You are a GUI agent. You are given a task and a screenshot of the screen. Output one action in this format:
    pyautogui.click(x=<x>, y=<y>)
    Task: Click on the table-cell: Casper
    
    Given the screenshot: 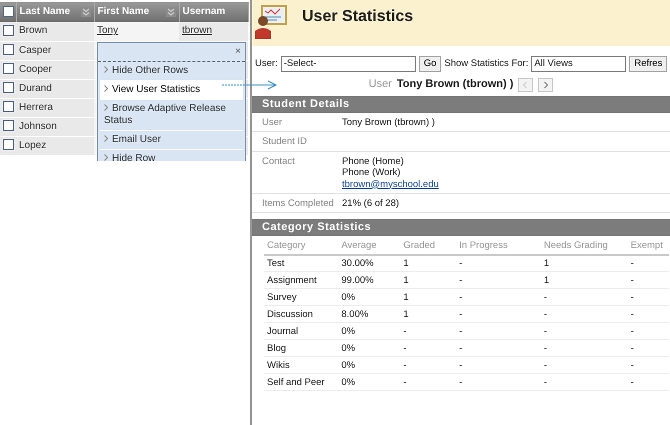 What is the action you would take?
    pyautogui.click(x=35, y=50)
    